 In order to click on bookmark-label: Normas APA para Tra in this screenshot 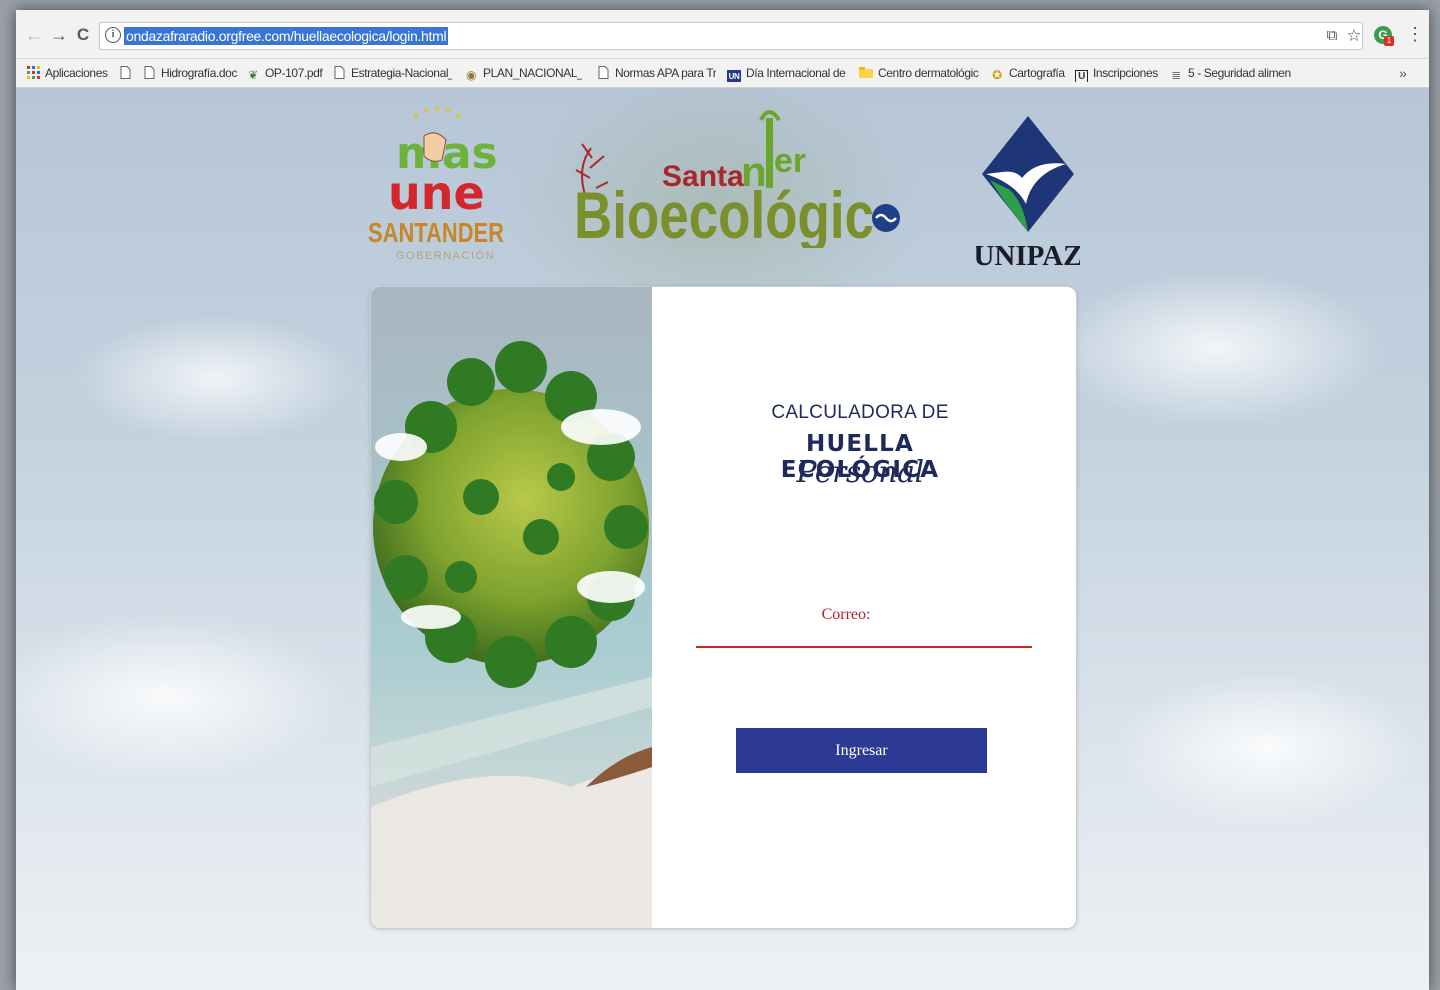, I will do `click(665, 73)`.